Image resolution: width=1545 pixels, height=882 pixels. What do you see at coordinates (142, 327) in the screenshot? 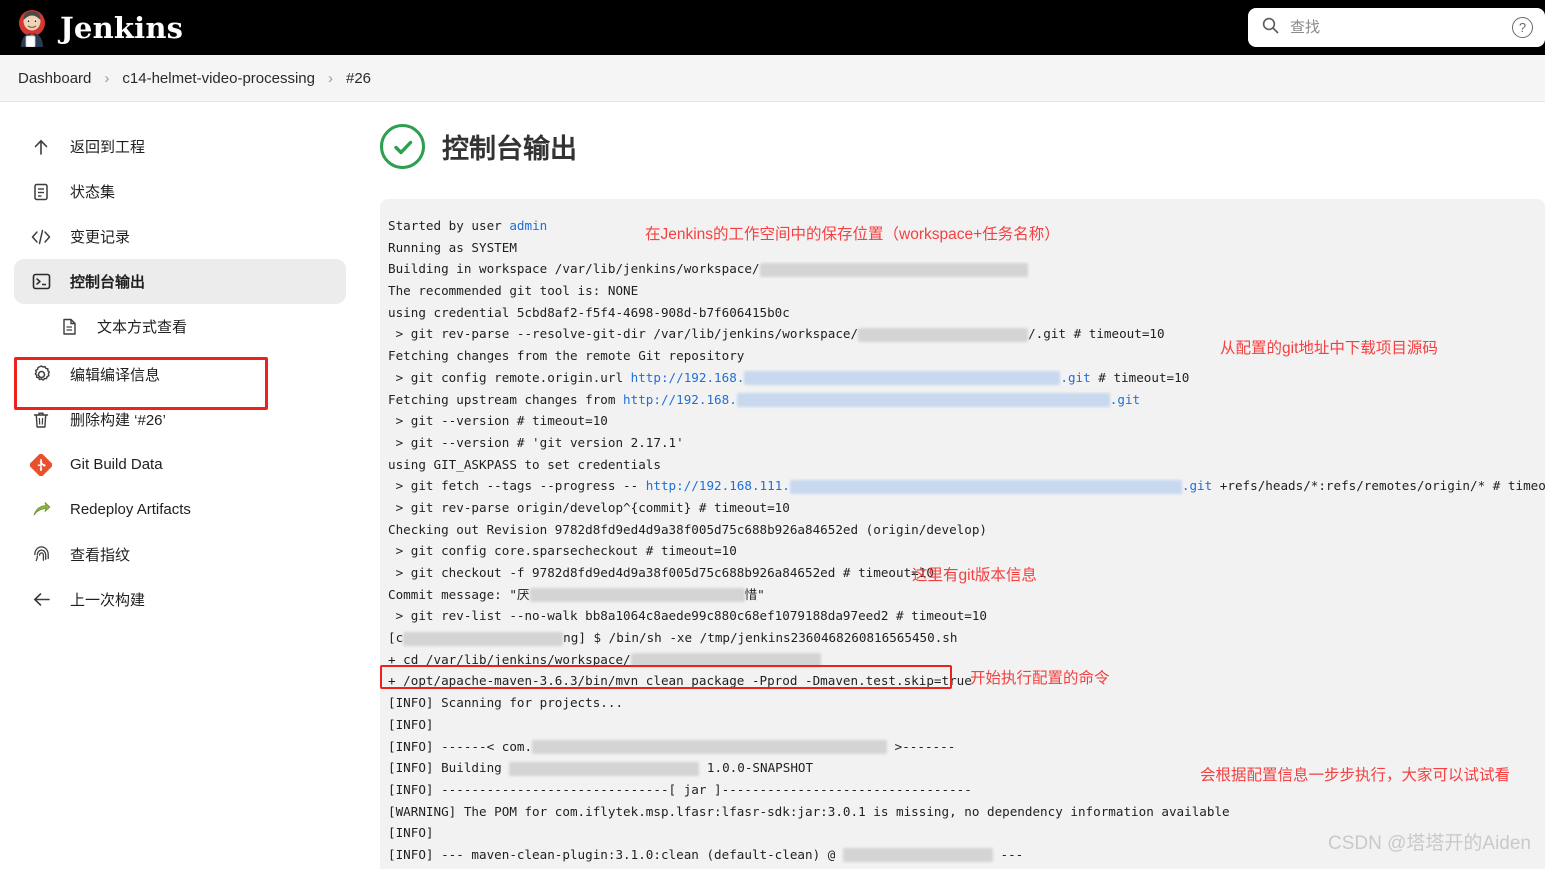
I see `sidebar-label: 文本方式查看` at bounding box center [142, 327].